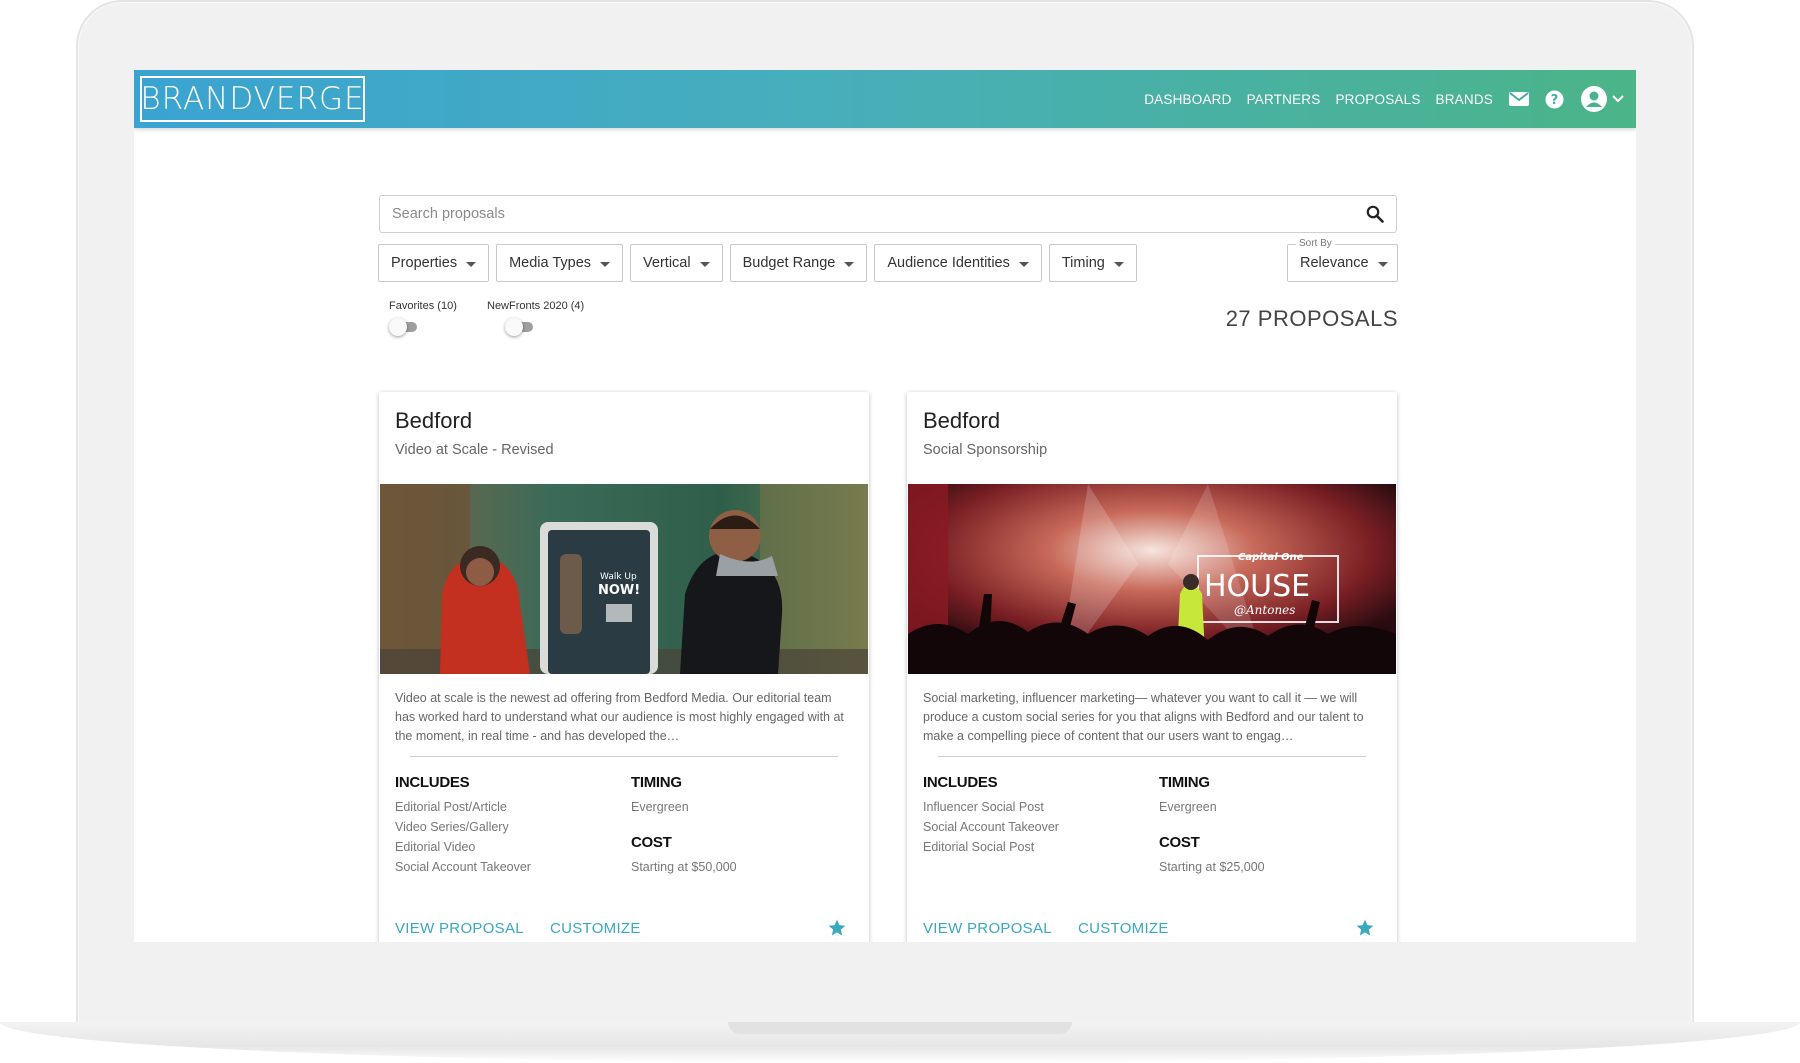  I want to click on brand-logo: BRANDVERGE, so click(252, 99).